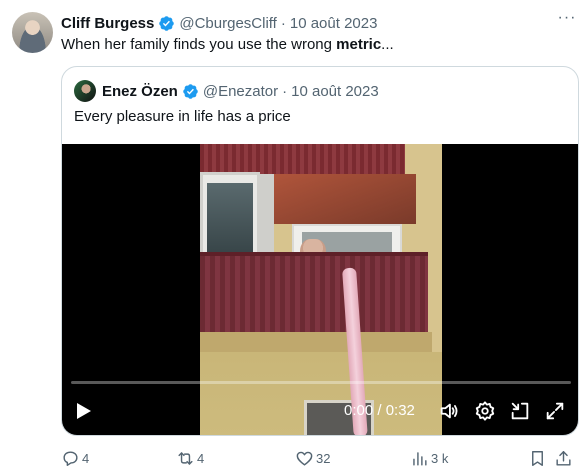 The width and height of the screenshot is (585, 474). What do you see at coordinates (335, 91) in the screenshot?
I see `quoted-tweet-date: 10 août 2023` at bounding box center [335, 91].